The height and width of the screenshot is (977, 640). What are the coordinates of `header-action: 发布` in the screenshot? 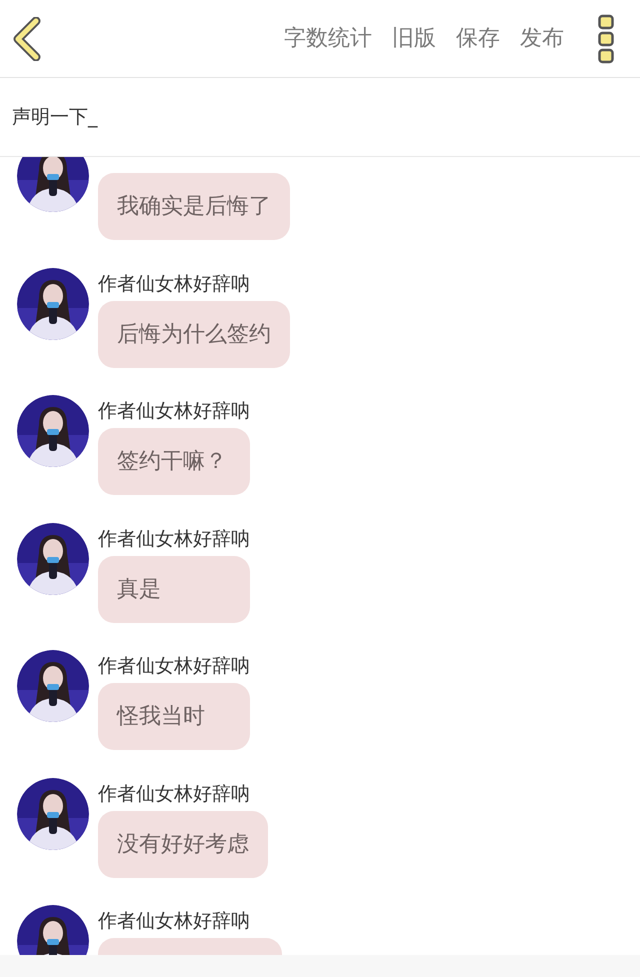 It's located at (542, 38).